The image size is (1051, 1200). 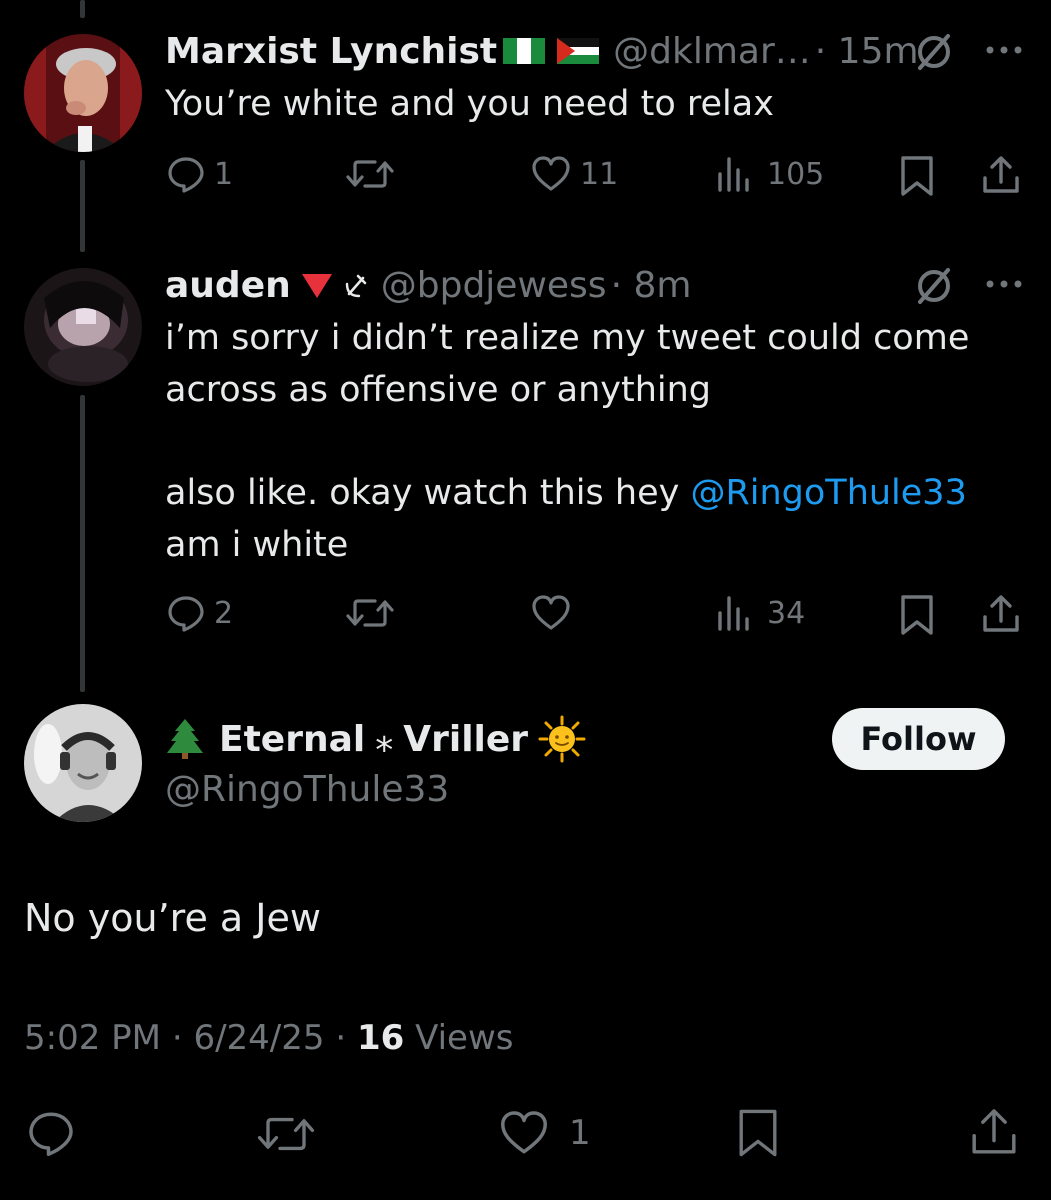 I want to click on tweet-date: 6/24/25, so click(x=258, y=1038).